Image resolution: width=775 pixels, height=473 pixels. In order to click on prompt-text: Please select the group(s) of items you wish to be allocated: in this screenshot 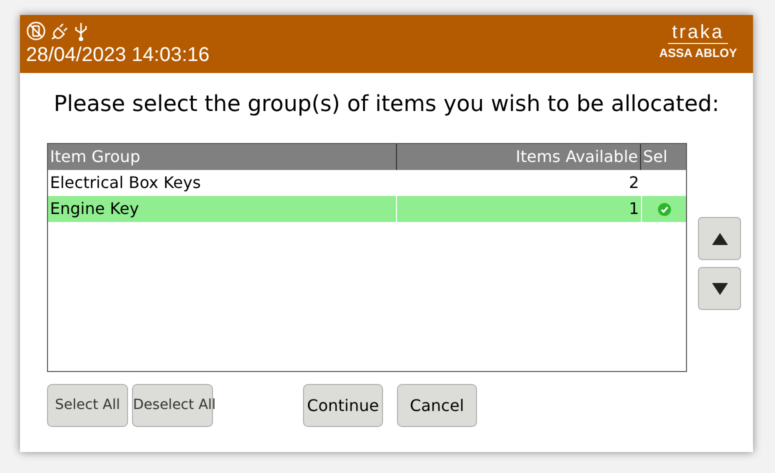, I will do `click(386, 105)`.